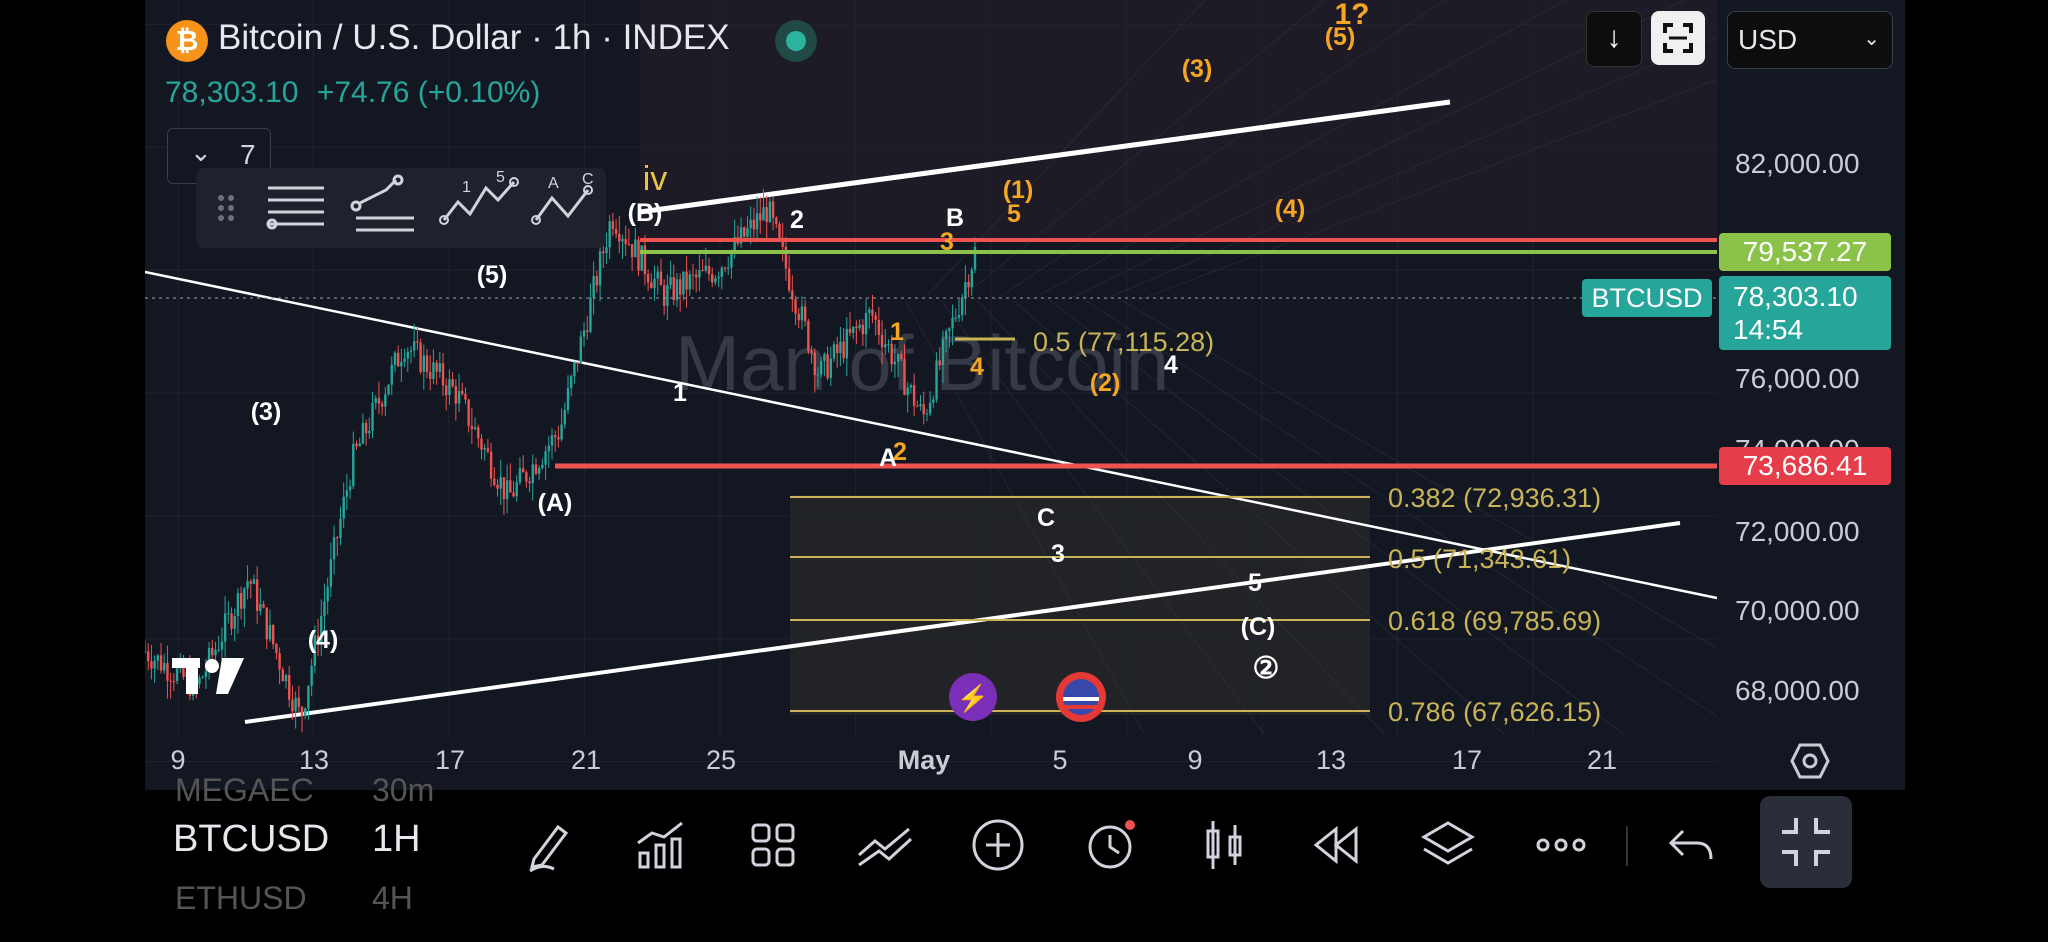 The image size is (2048, 942). Describe the element at coordinates (1171, 365) in the screenshot. I see `wave-label: 4` at that location.